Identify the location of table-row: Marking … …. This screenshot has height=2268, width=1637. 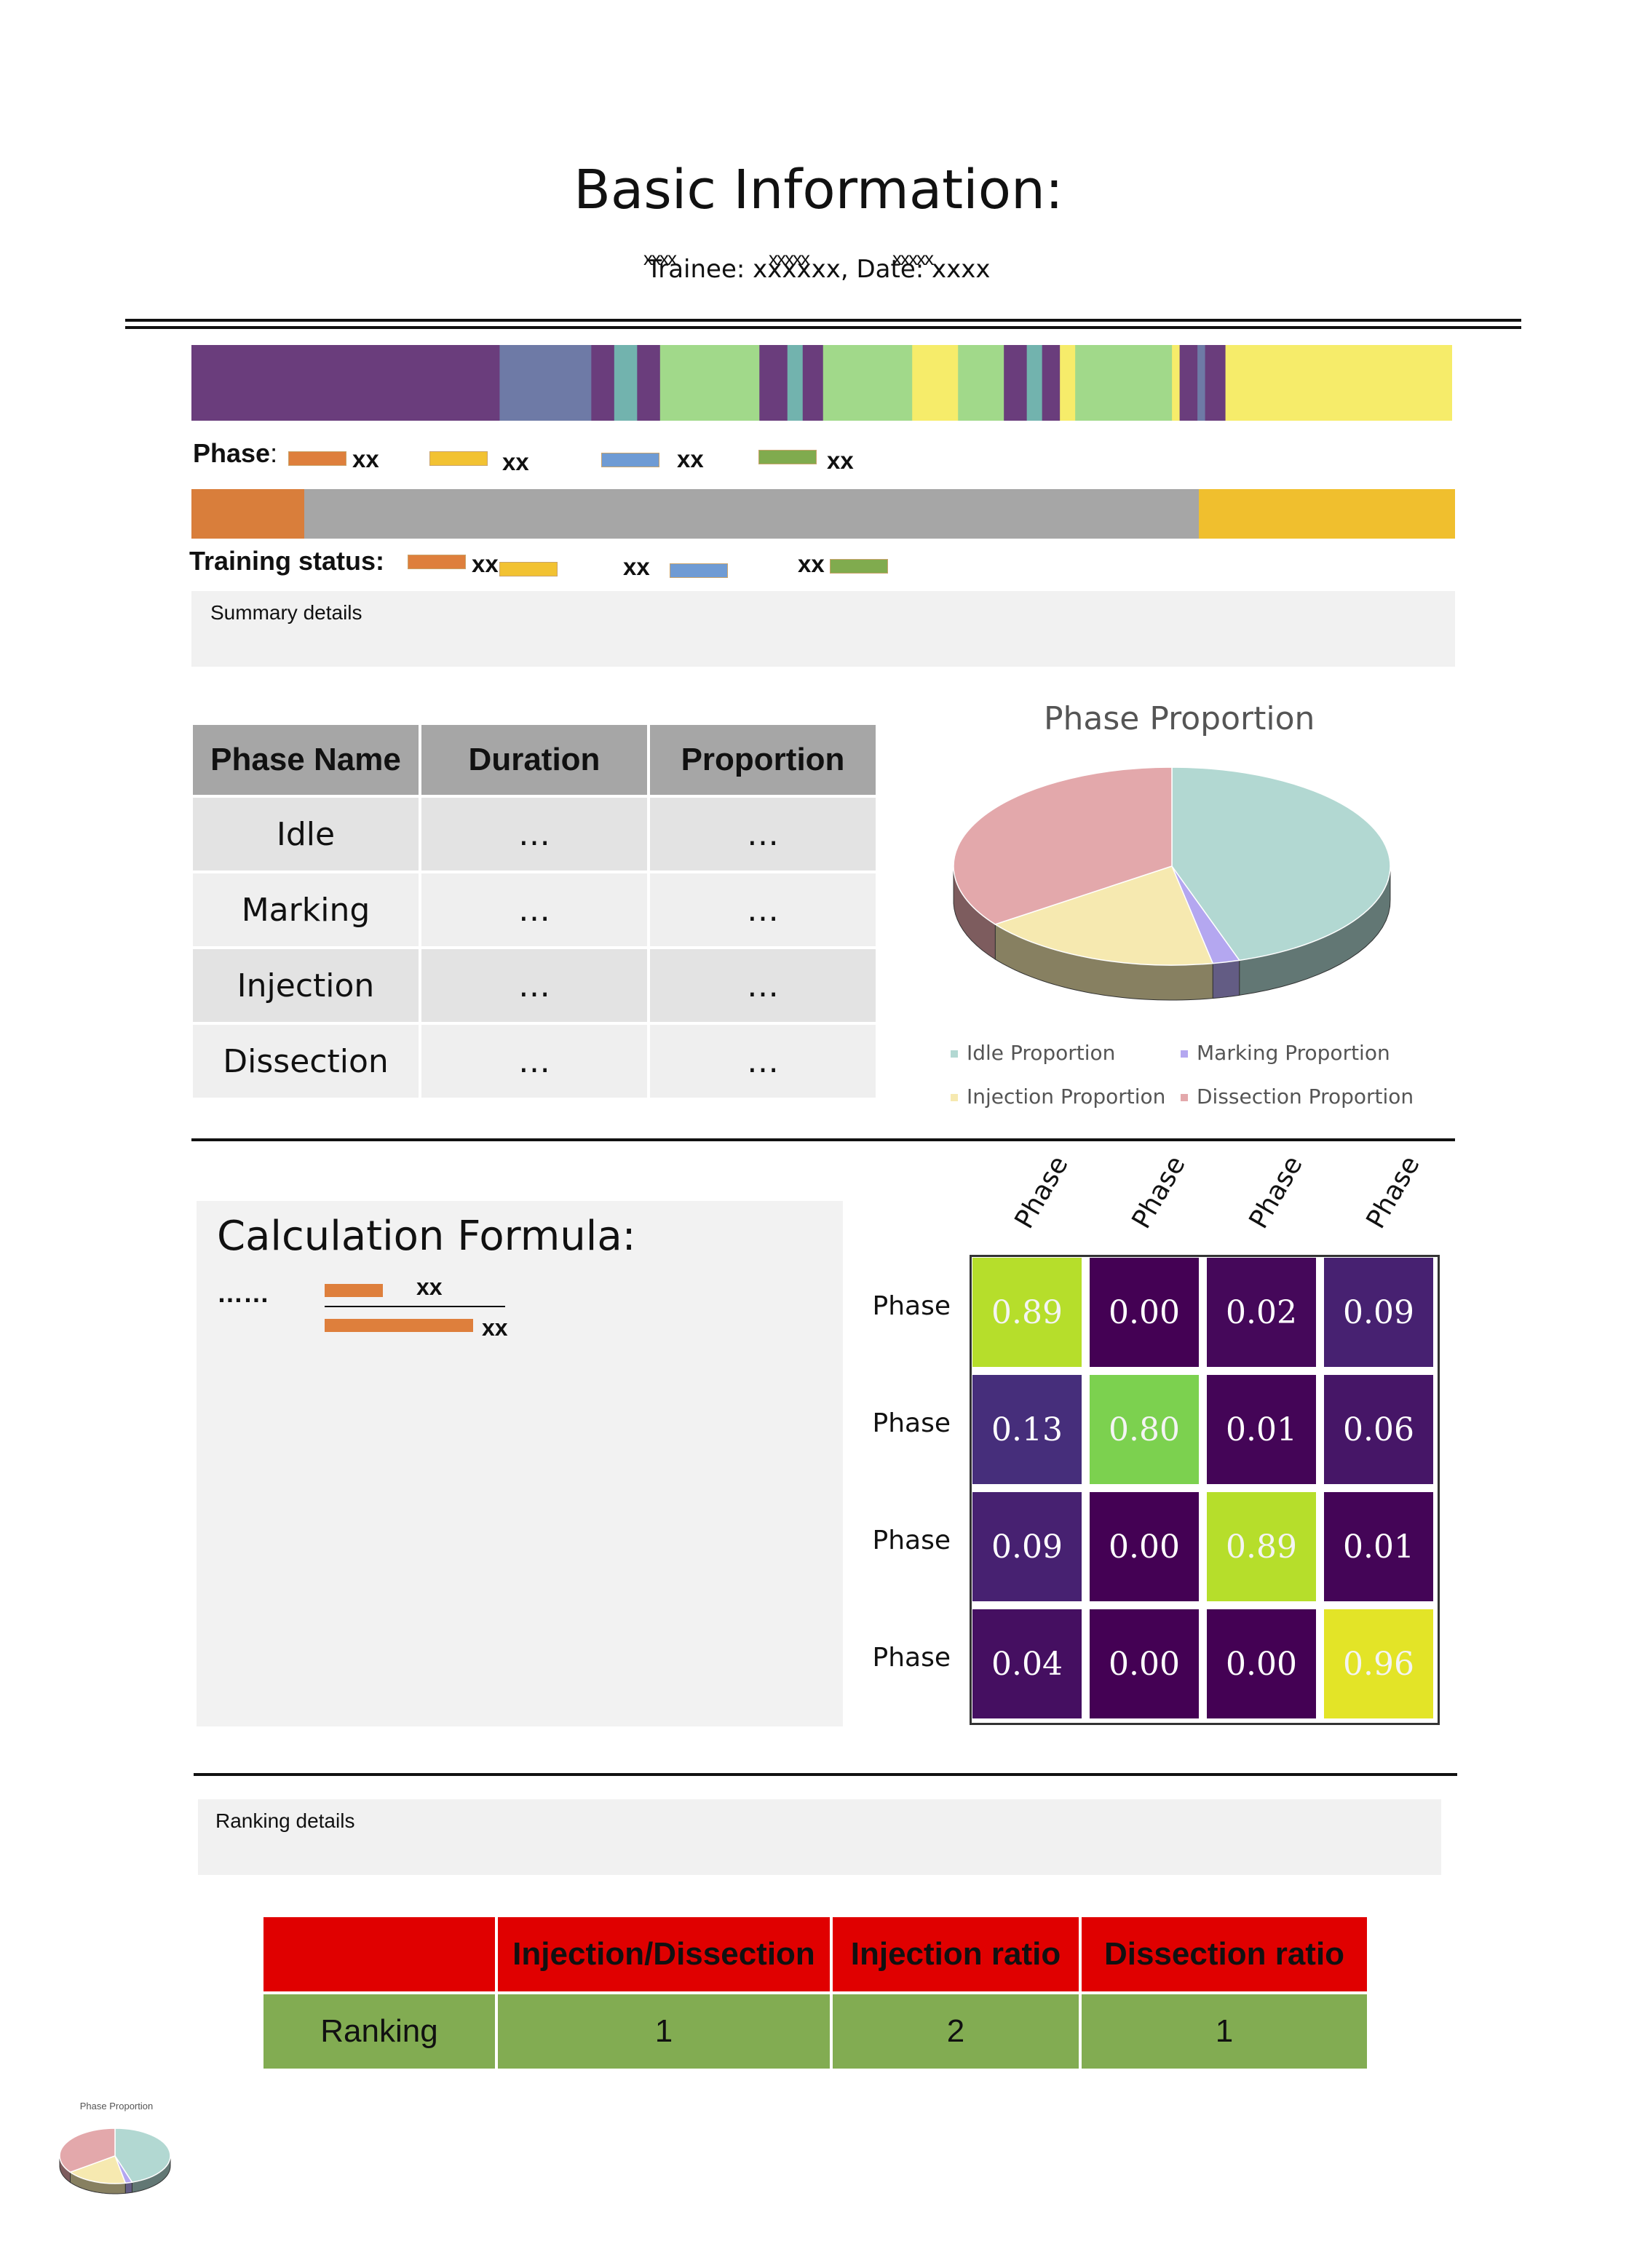
(535, 909).